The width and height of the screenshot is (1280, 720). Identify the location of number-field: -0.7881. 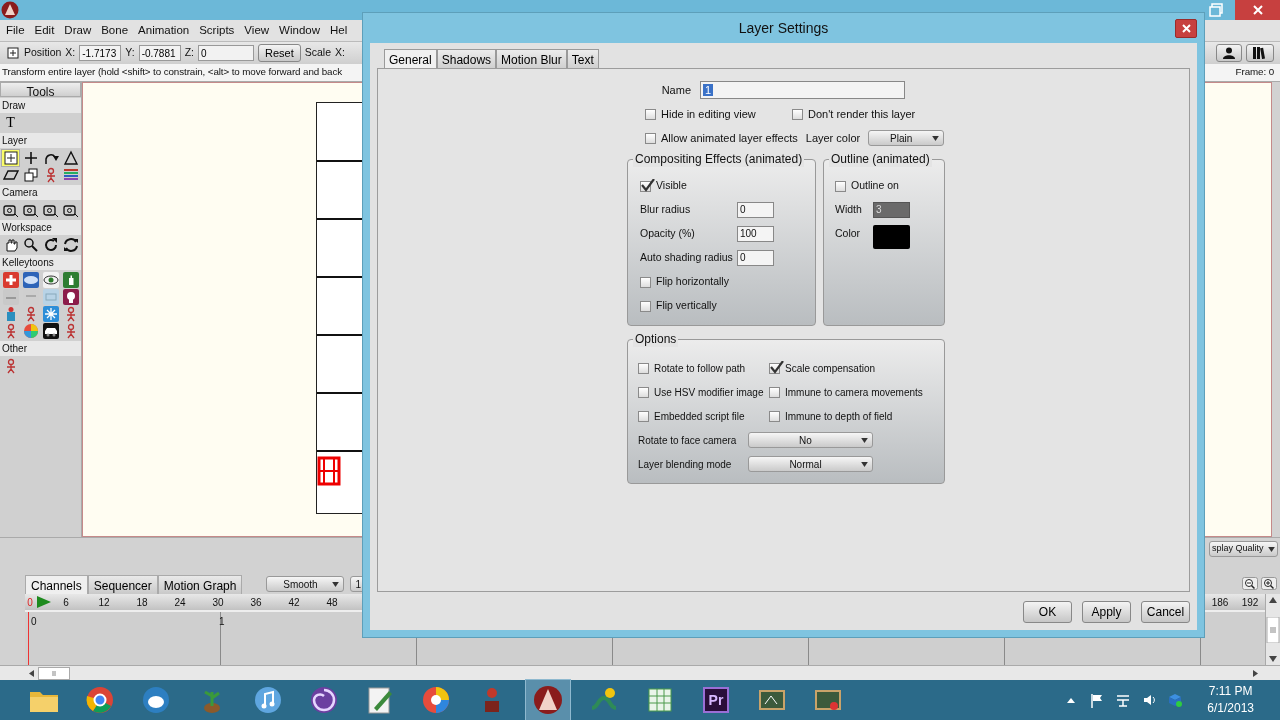
(159, 53).